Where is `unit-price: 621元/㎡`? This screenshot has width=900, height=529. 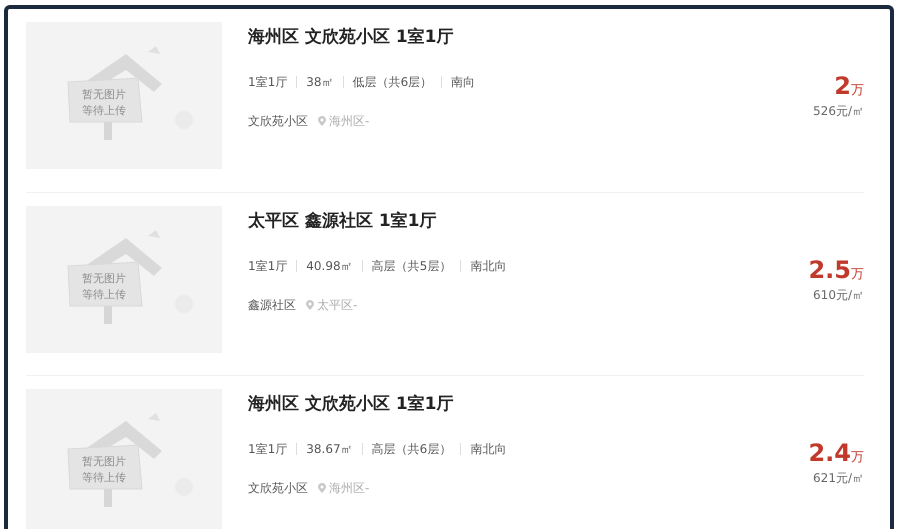 unit-price: 621元/㎡ is located at coordinates (838, 478).